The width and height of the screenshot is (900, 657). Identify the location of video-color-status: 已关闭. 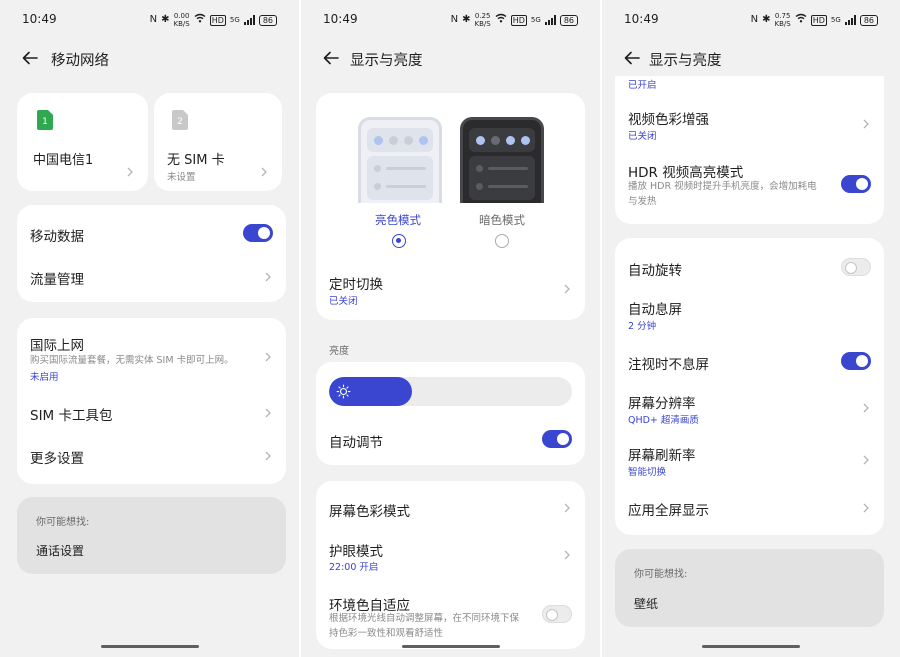
(642, 136).